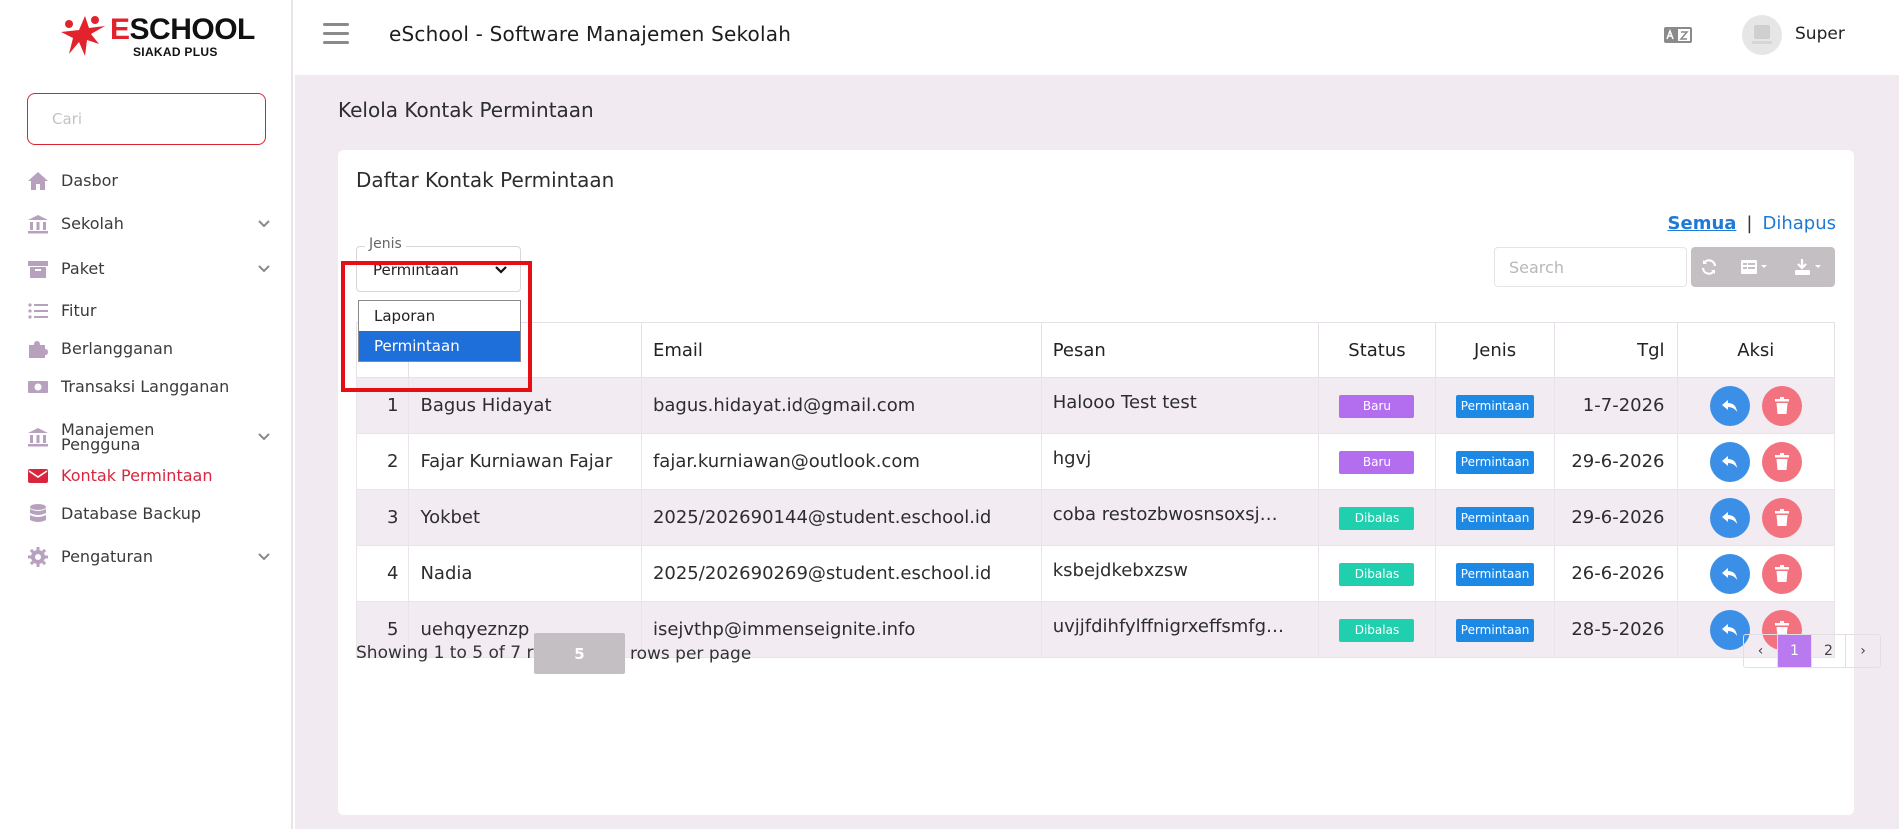 This screenshot has width=1899, height=829. Describe the element at coordinates (192, 29) in the screenshot. I see `logo-brand-rest: SCHOOL` at that location.